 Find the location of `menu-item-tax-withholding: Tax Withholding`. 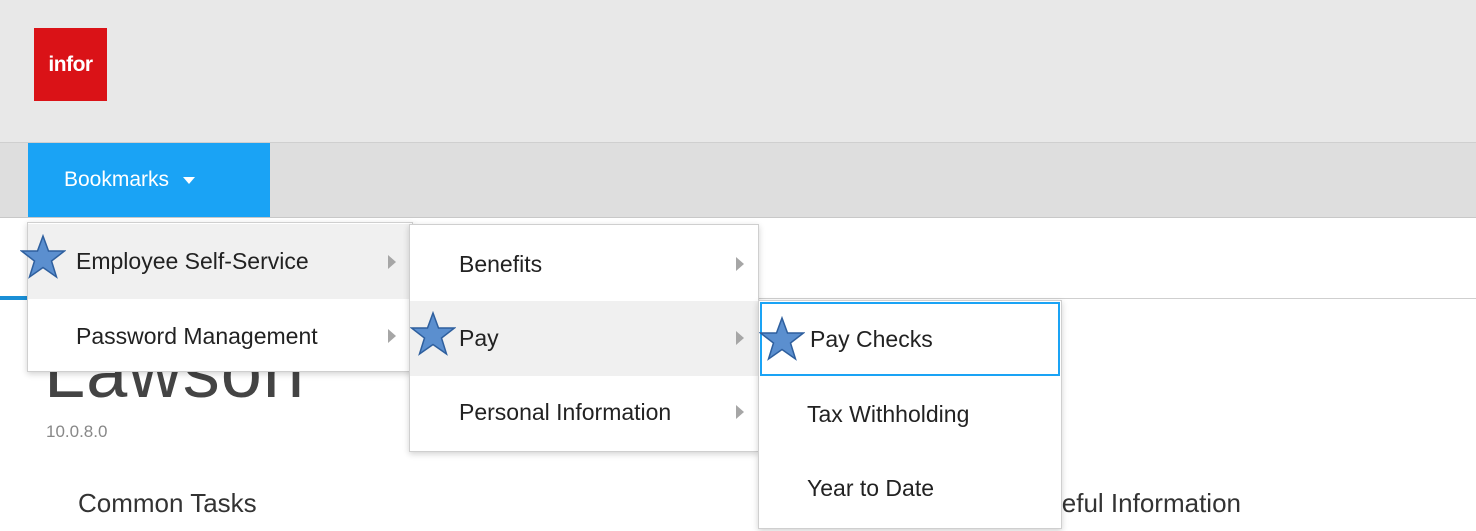

menu-item-tax-withholding: Tax Withholding is located at coordinates (910, 414).